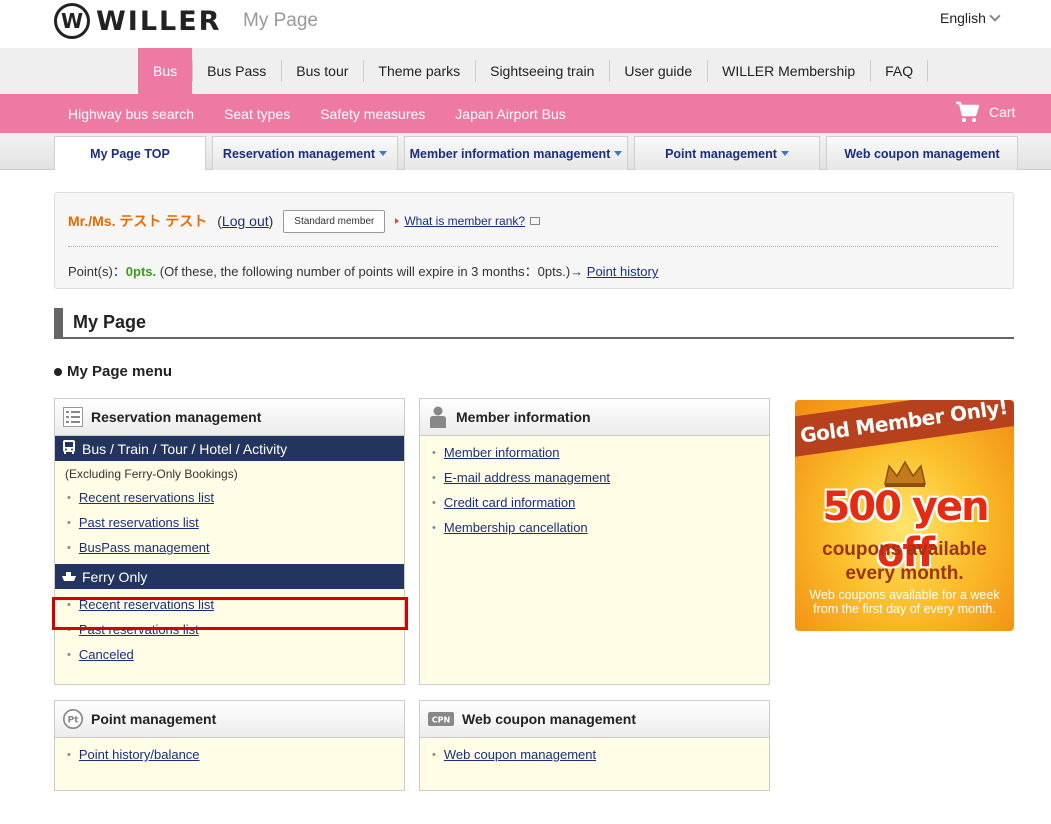 The height and width of the screenshot is (824, 1051). What do you see at coordinates (236, 71) in the screenshot?
I see `nav-bus-pass: Bus Pass` at bounding box center [236, 71].